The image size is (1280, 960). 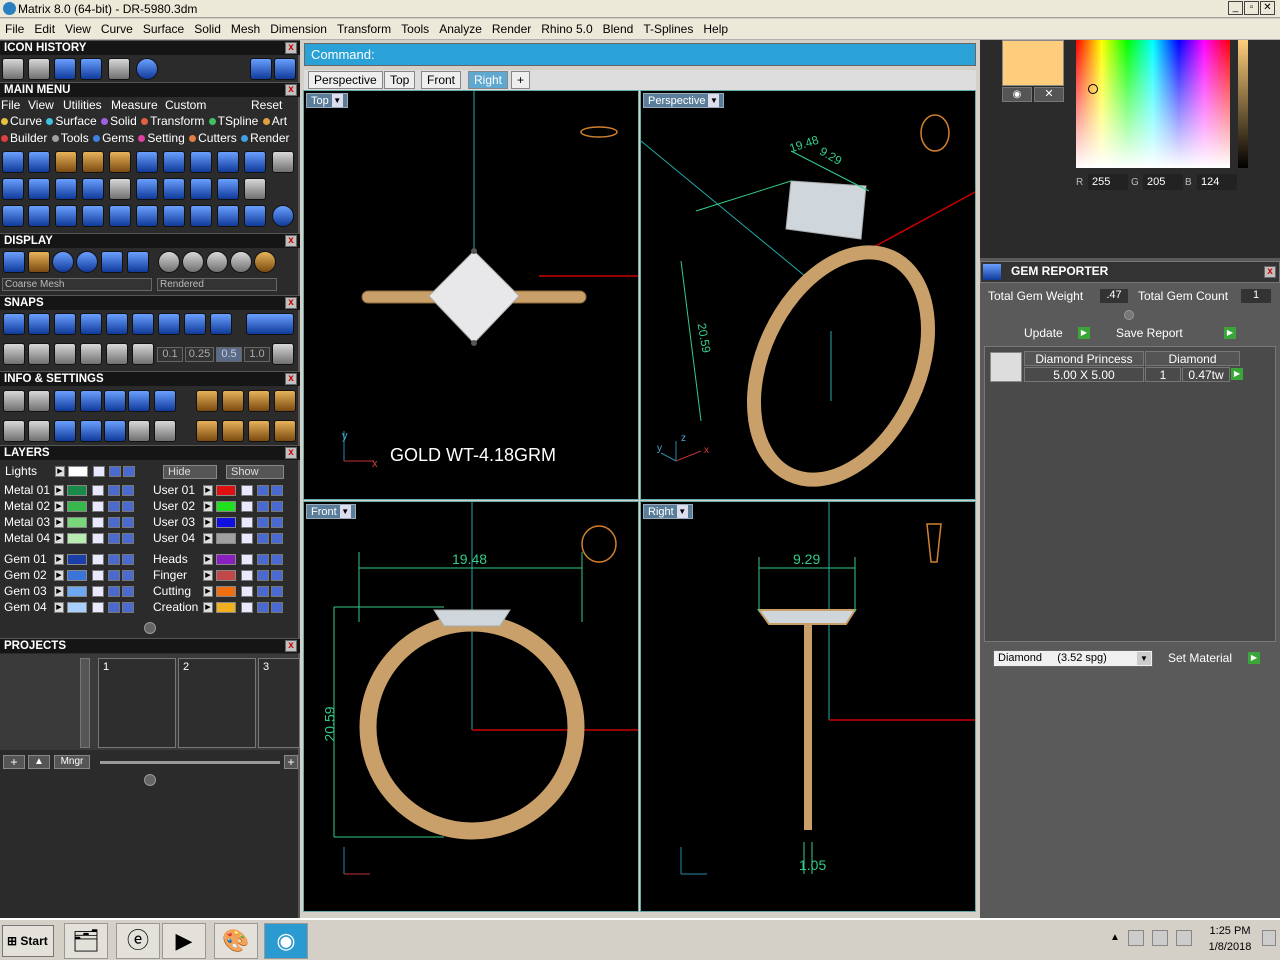 What do you see at coordinates (78, 471) in the screenshot?
I see `lights-color-swatch` at bounding box center [78, 471].